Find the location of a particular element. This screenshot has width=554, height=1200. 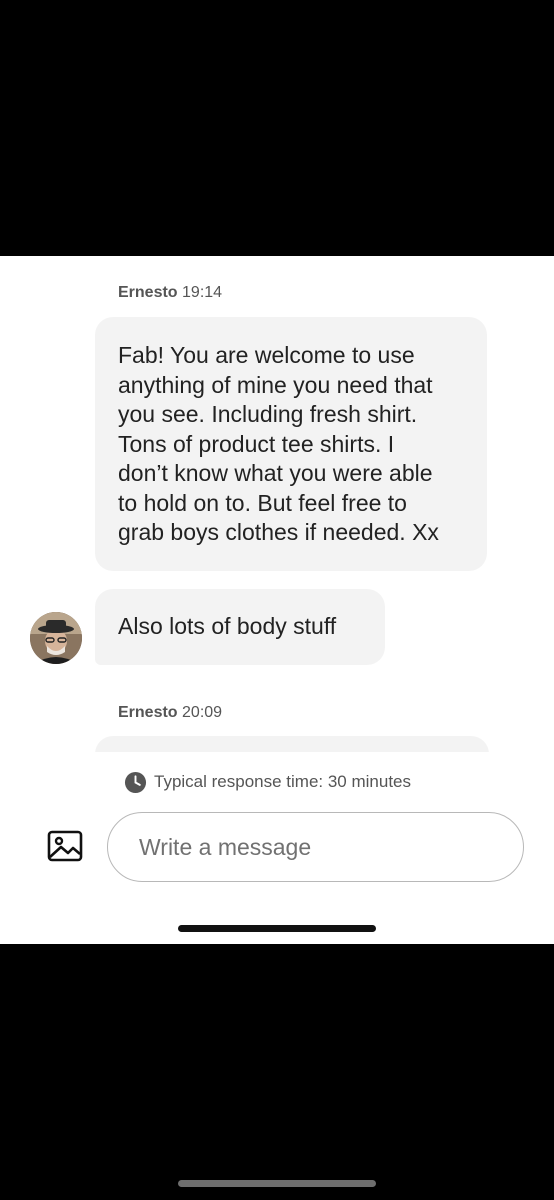

message-time: 20:09 is located at coordinates (202, 712).